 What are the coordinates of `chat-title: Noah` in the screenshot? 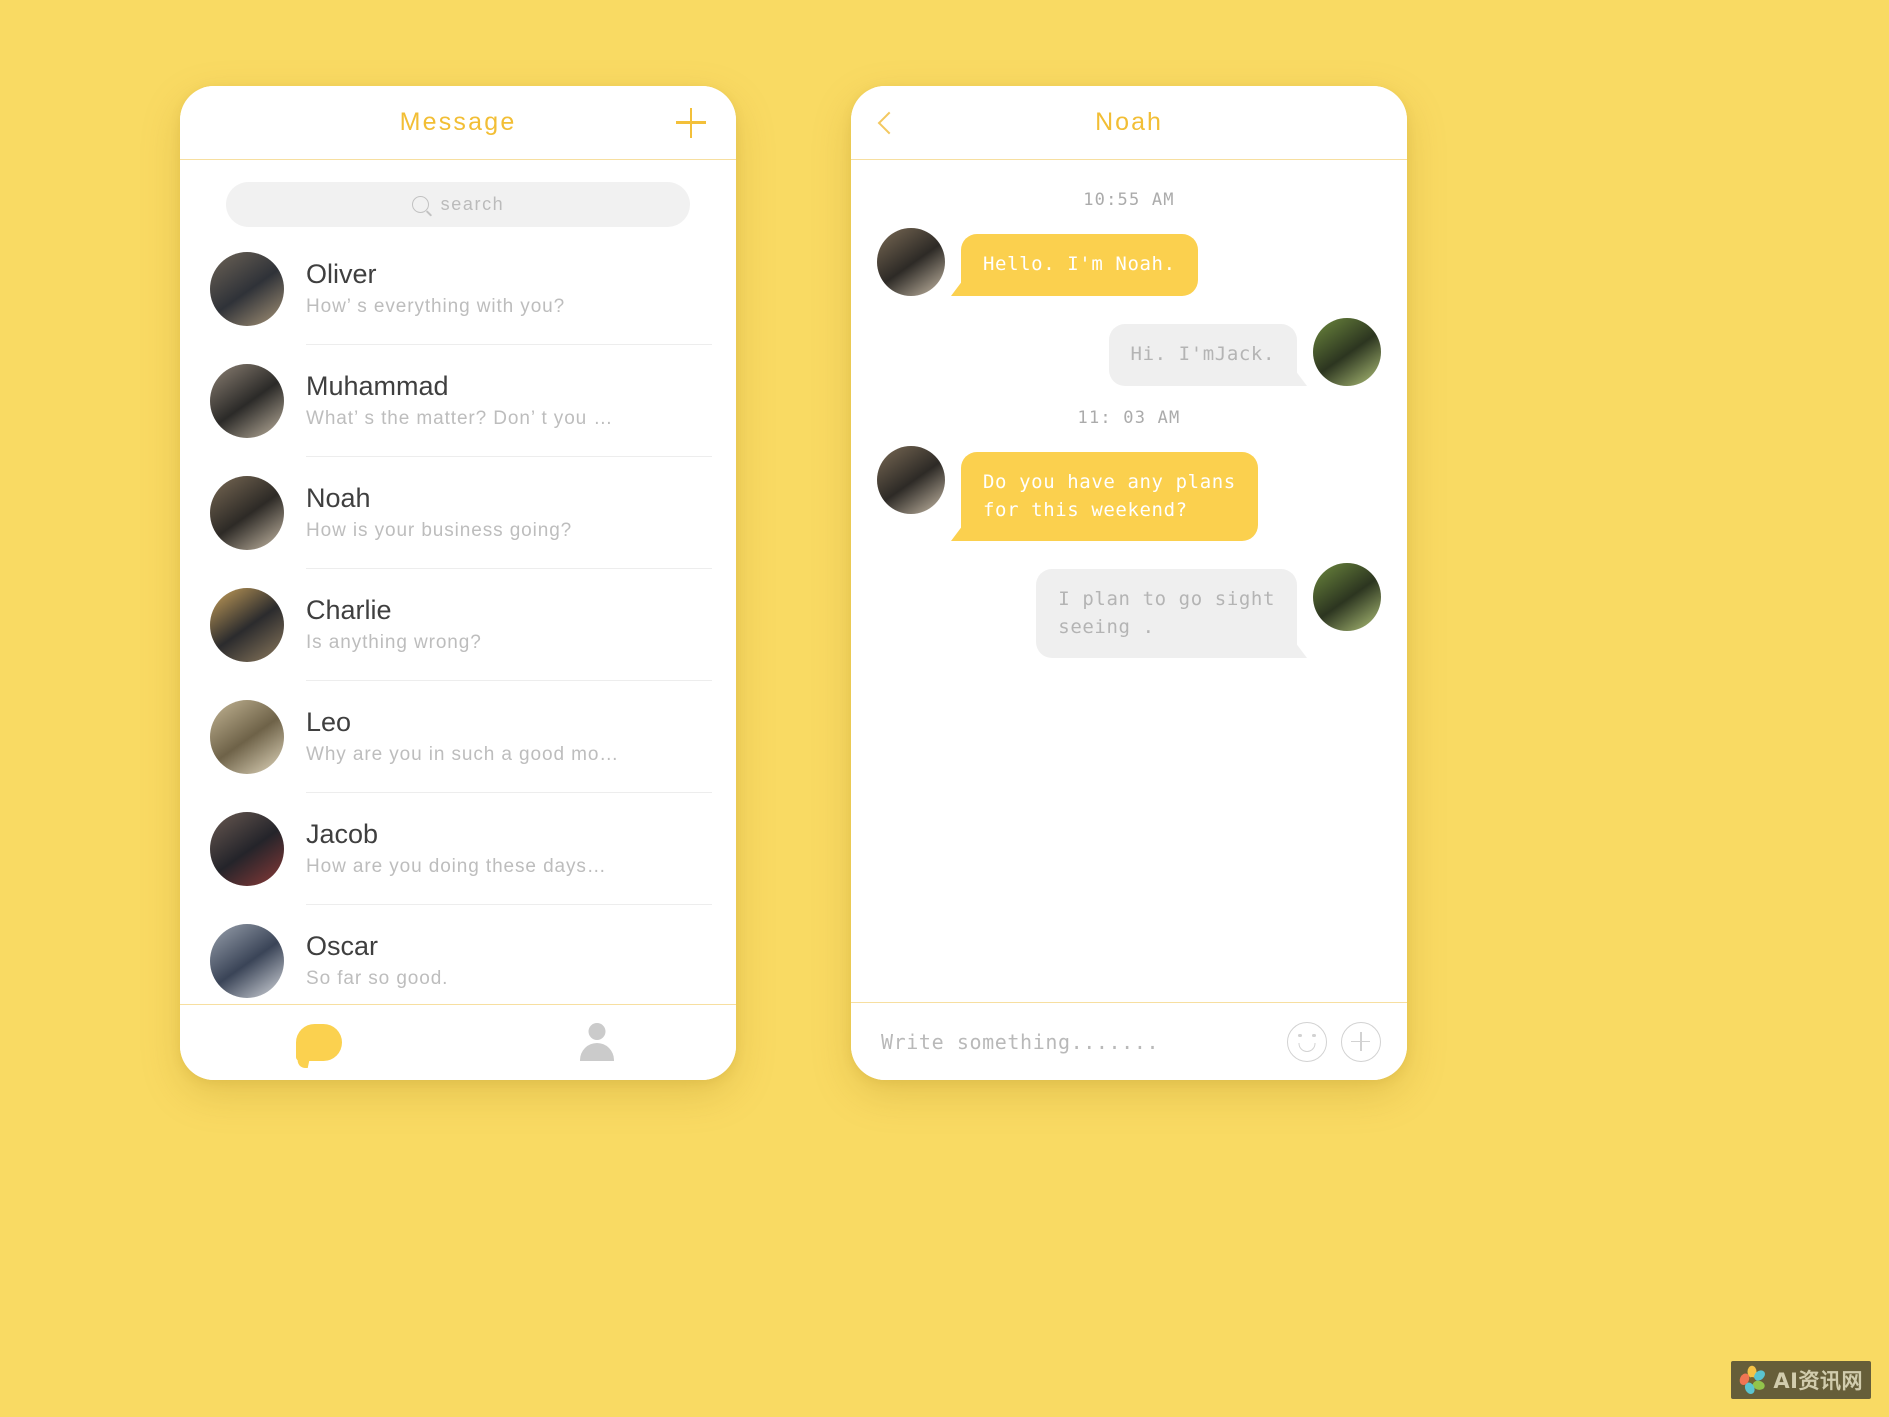 It's located at (1129, 122).